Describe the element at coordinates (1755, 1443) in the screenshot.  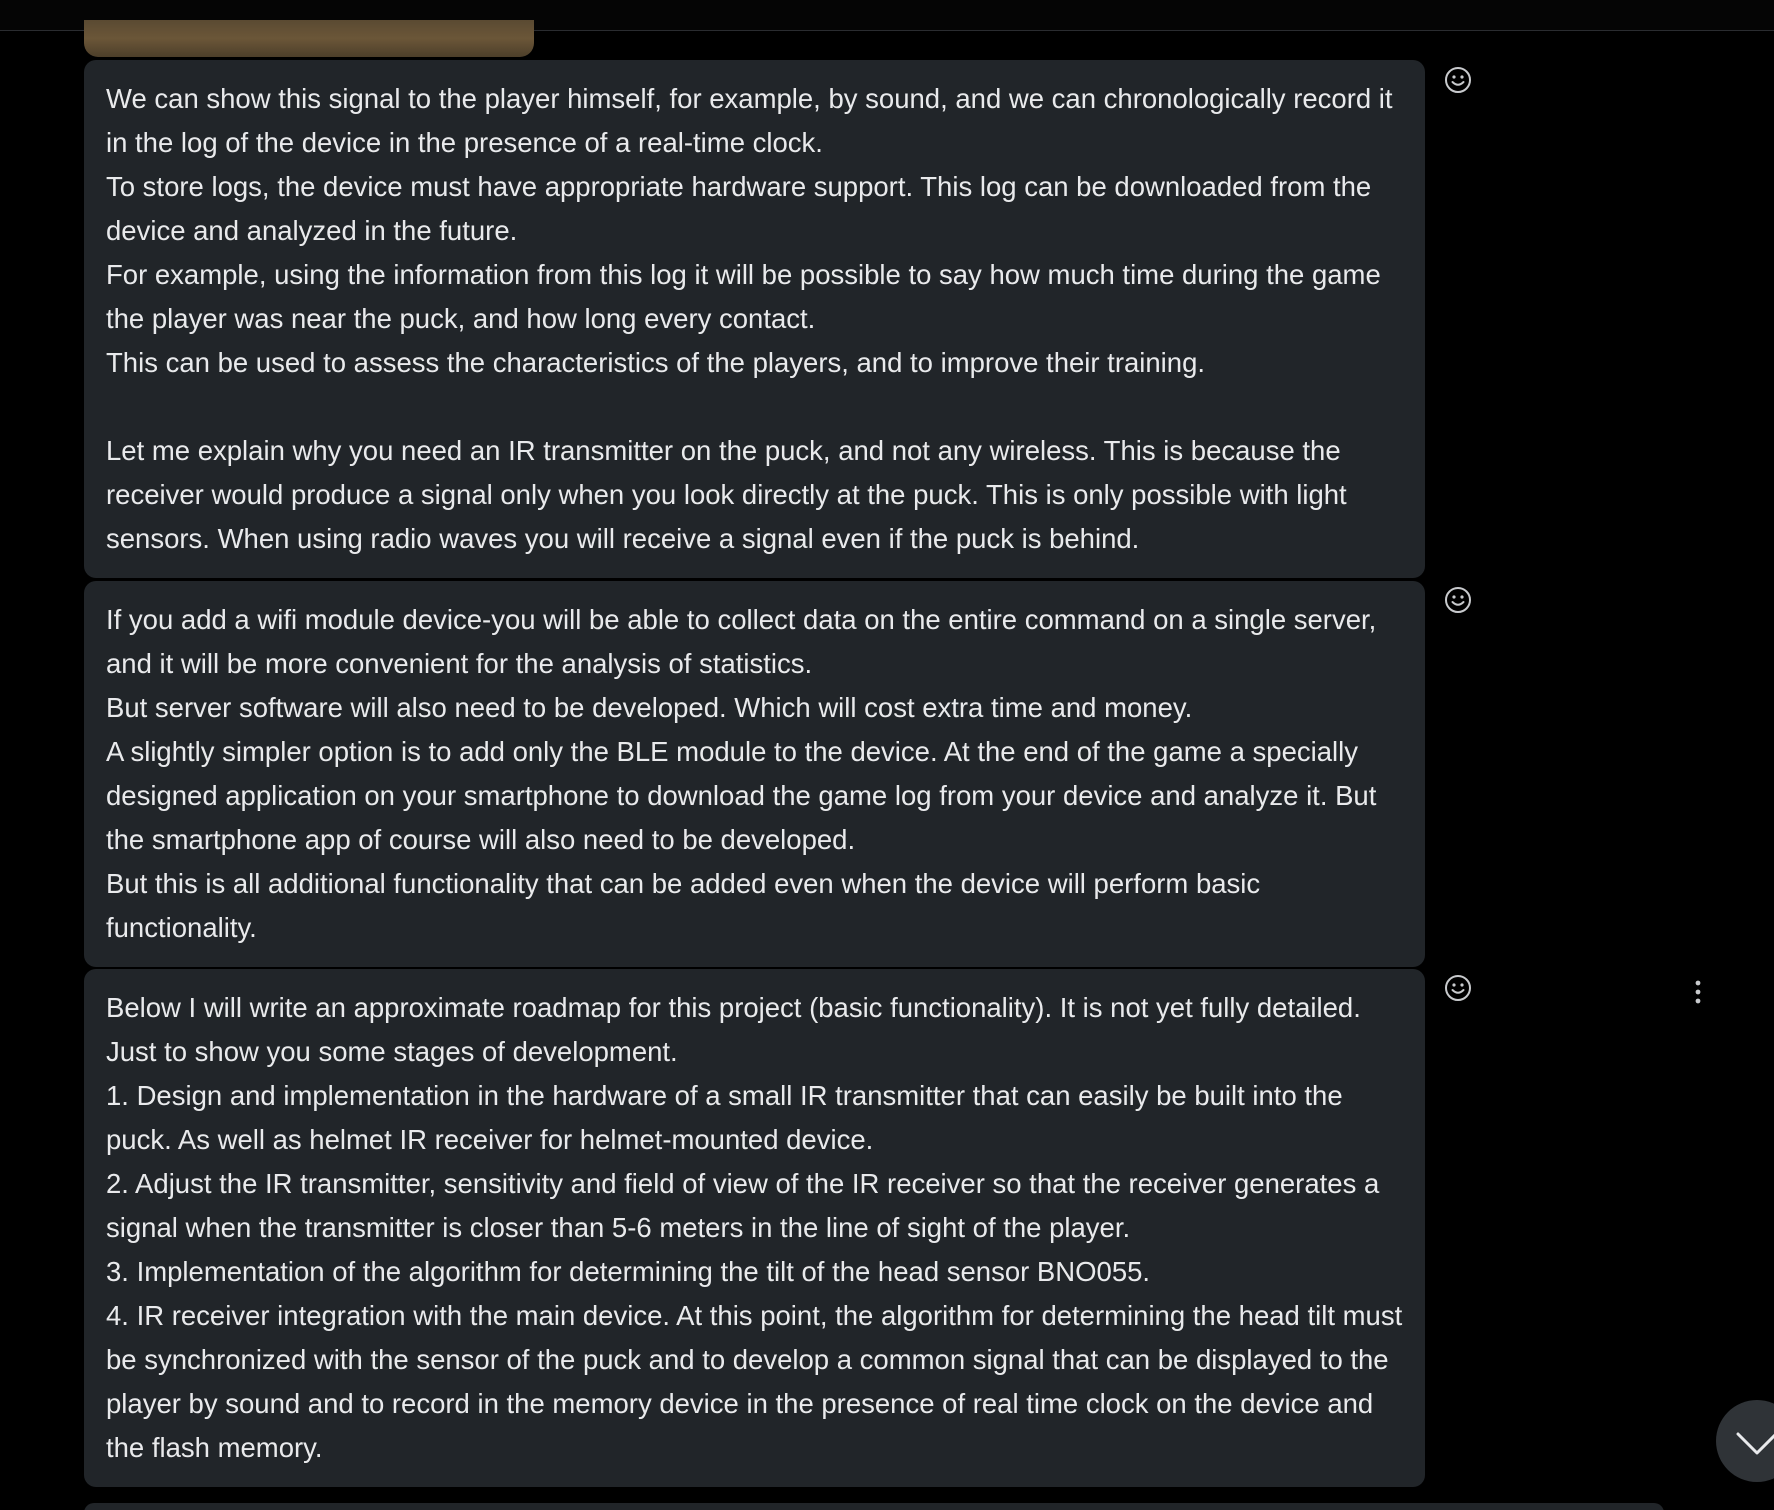
I see `chevron-down-icon` at that location.